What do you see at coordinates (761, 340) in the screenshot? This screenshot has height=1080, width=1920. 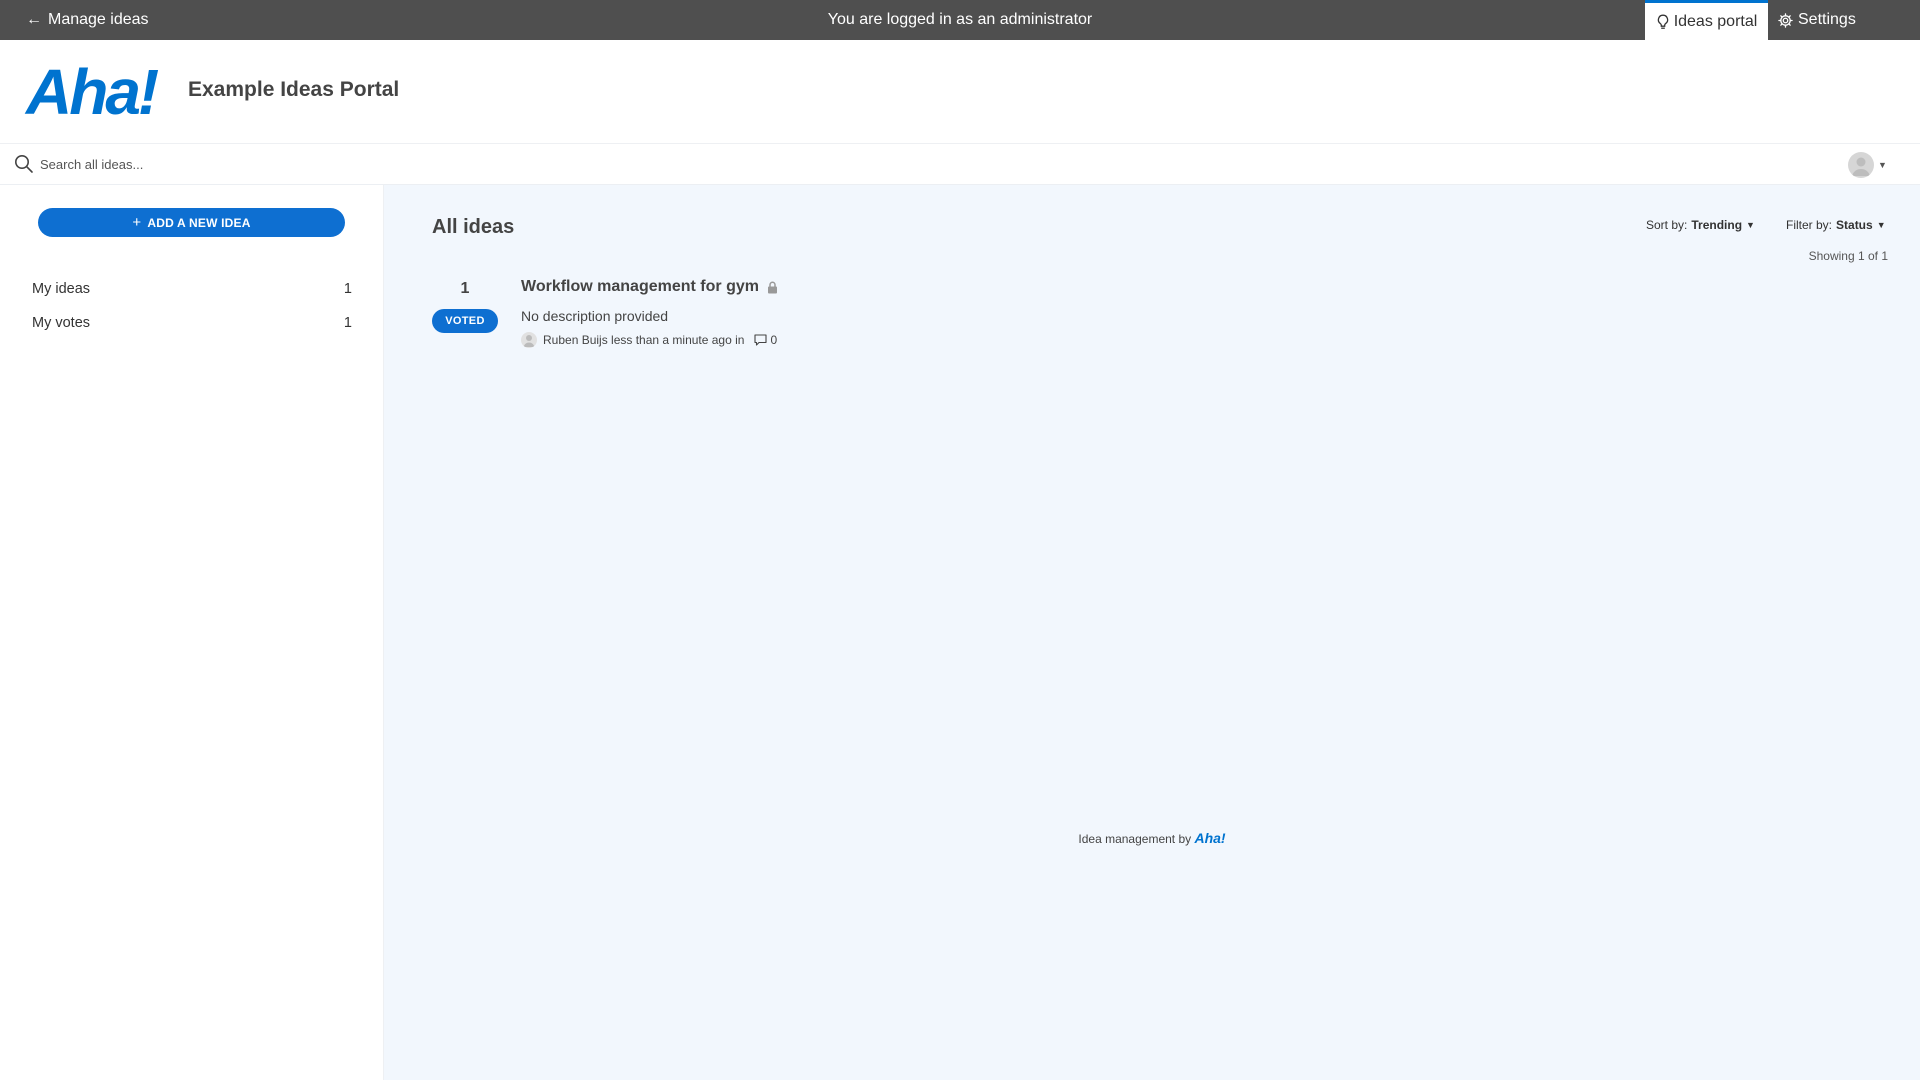 I see `comment-icon` at bounding box center [761, 340].